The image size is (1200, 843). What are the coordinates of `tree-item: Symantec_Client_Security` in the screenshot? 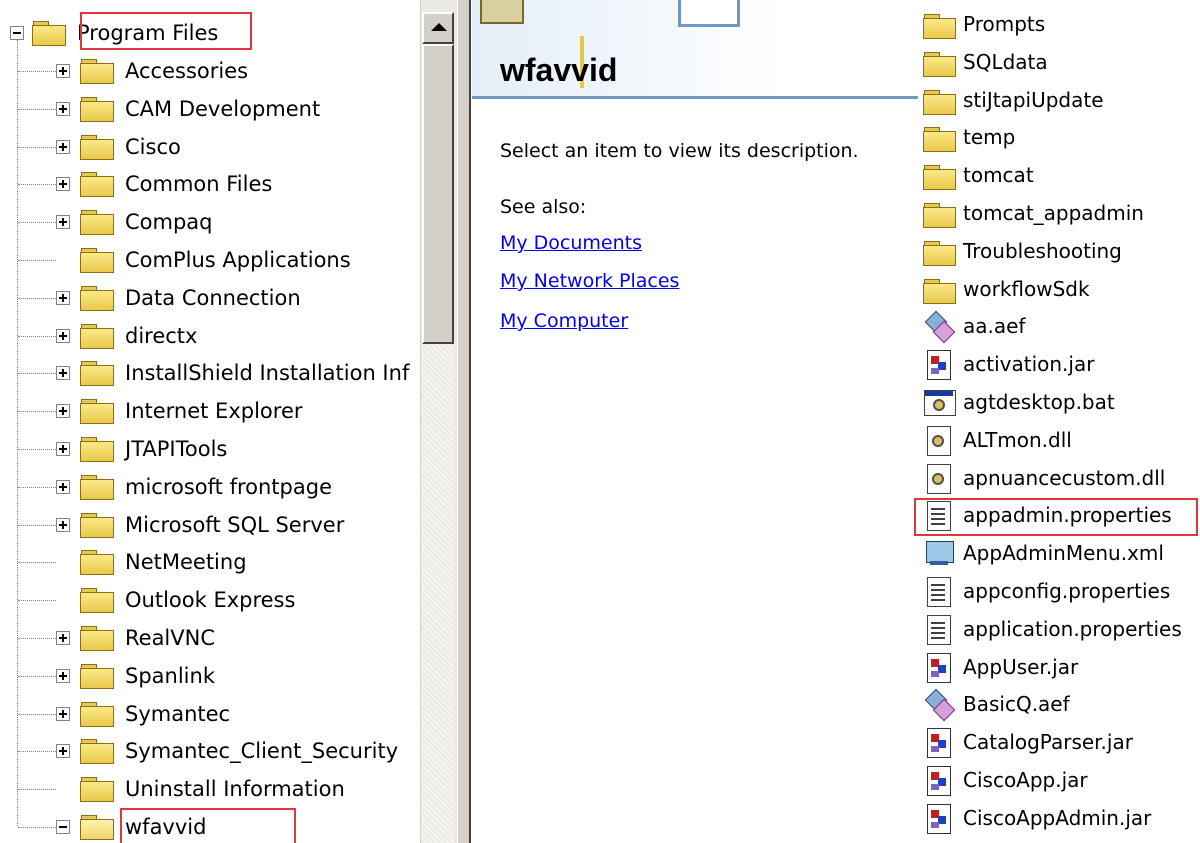 It's located at (228, 751).